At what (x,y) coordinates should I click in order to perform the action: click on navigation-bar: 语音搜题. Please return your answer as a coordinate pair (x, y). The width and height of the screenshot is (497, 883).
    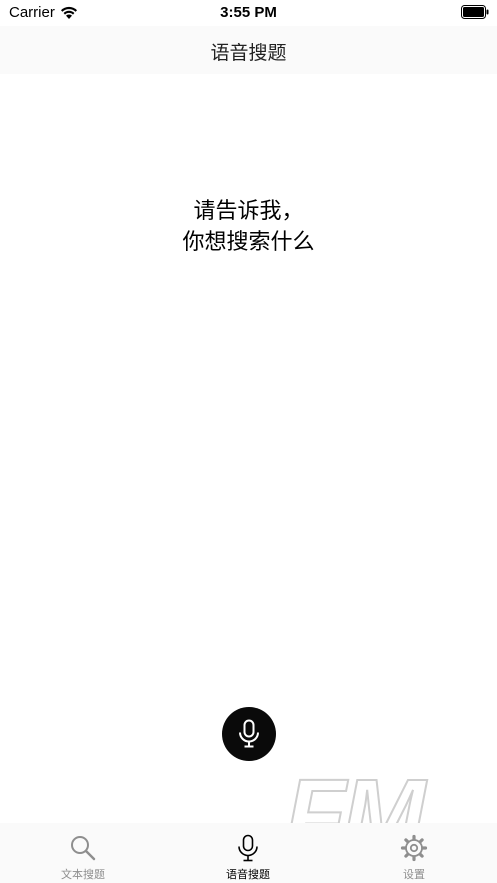
    Looking at the image, I should click on (248, 50).